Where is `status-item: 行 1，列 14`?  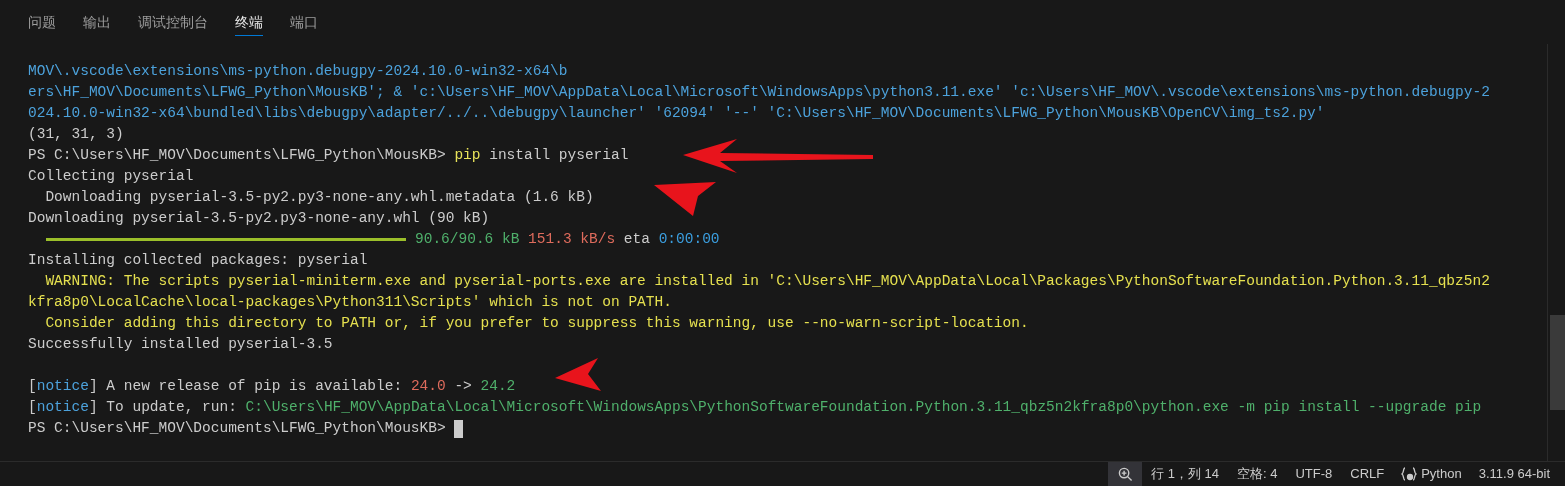 status-item: 行 1，列 14 is located at coordinates (1185, 474).